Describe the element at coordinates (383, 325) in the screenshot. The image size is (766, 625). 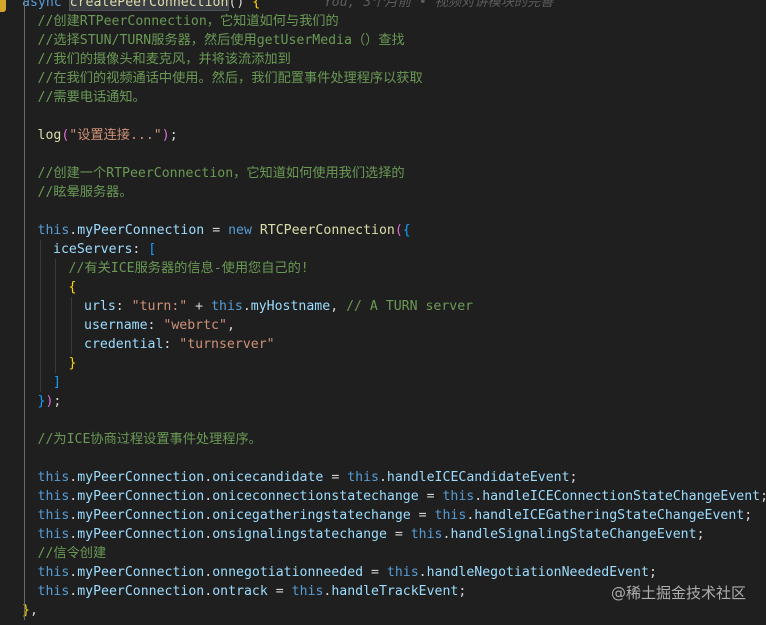
I see `code-line: username: "webrtc",` at that location.